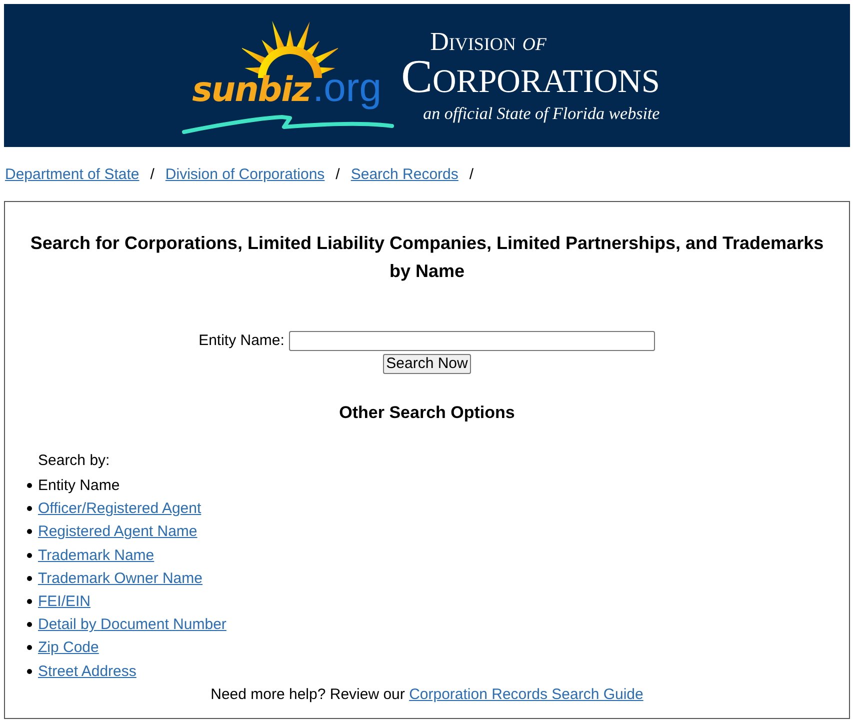  What do you see at coordinates (530, 77) in the screenshot?
I see `banner-title: Corporations` at bounding box center [530, 77].